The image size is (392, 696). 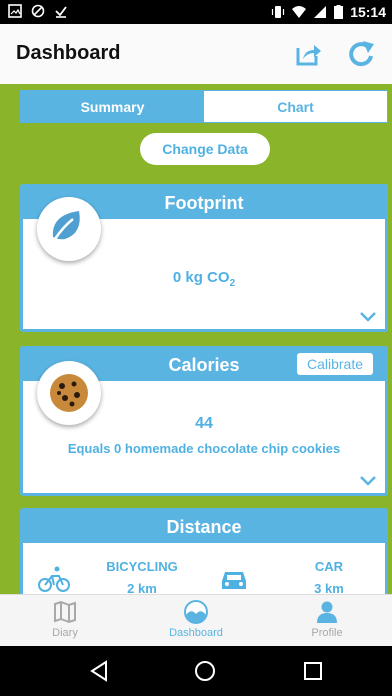 I want to click on back-icon, so click(x=99, y=671).